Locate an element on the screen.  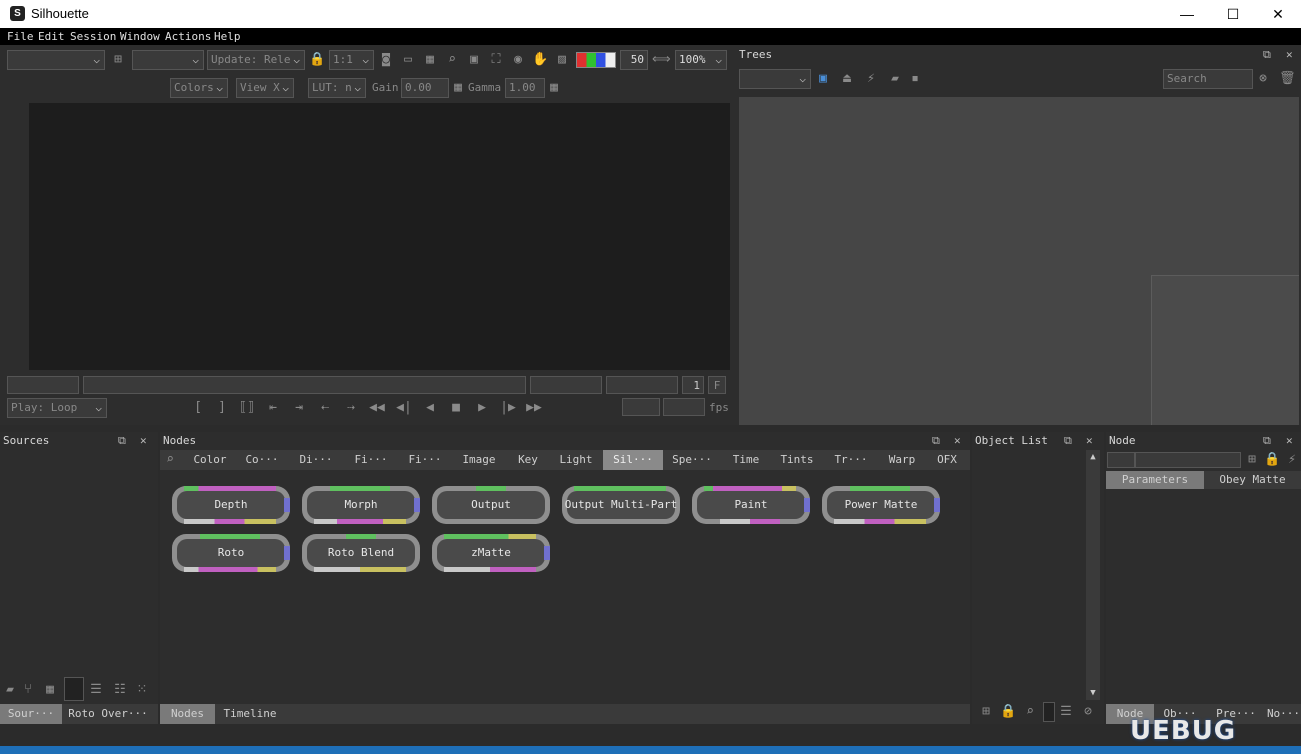
go-out-icon: ⇥ is located at coordinates (299, 408).